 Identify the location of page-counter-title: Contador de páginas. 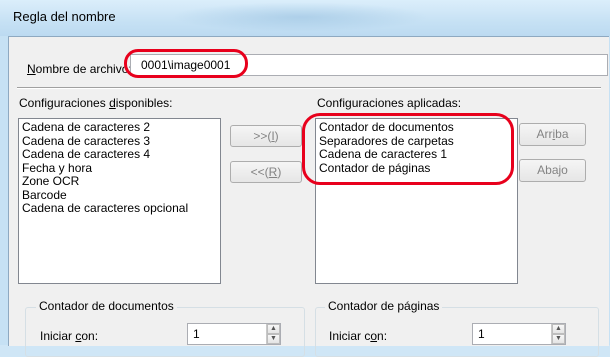
(384, 306).